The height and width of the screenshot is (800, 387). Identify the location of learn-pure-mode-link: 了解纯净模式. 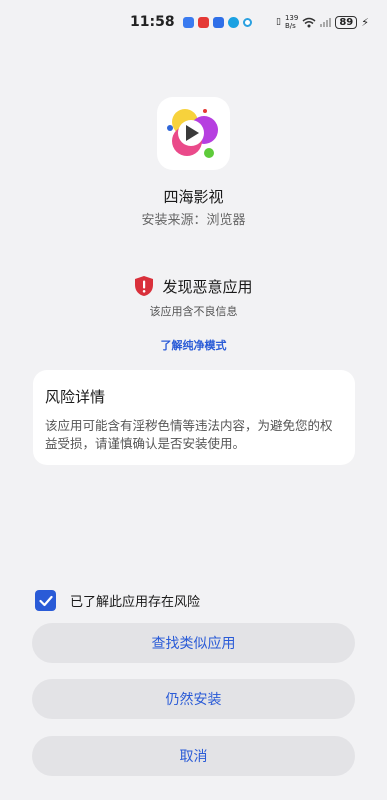
(193, 345).